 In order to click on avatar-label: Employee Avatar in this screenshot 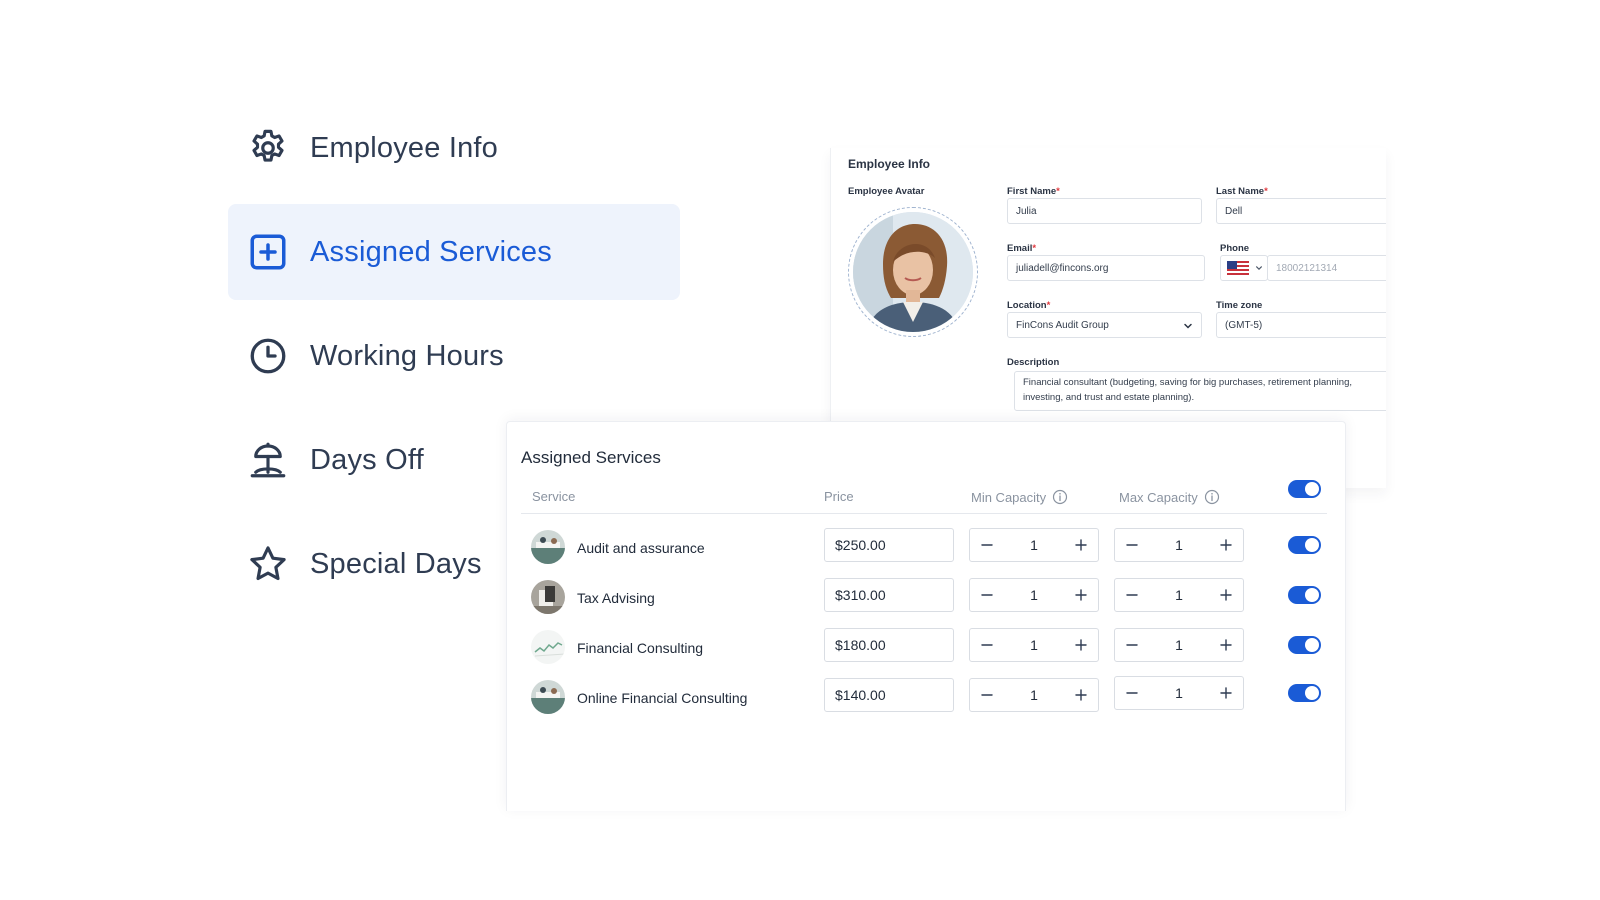, I will do `click(886, 191)`.